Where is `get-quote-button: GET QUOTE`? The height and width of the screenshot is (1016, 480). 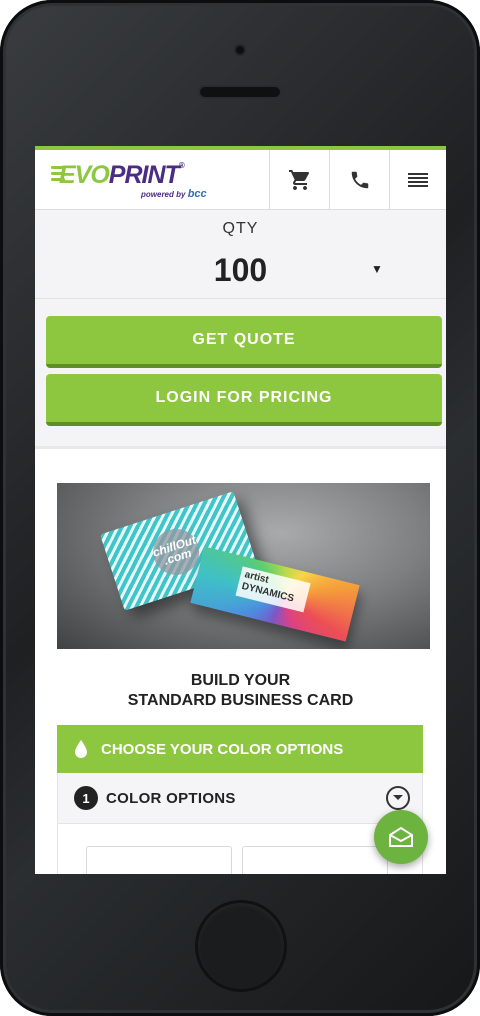
get-quote-button: GET QUOTE is located at coordinates (244, 342).